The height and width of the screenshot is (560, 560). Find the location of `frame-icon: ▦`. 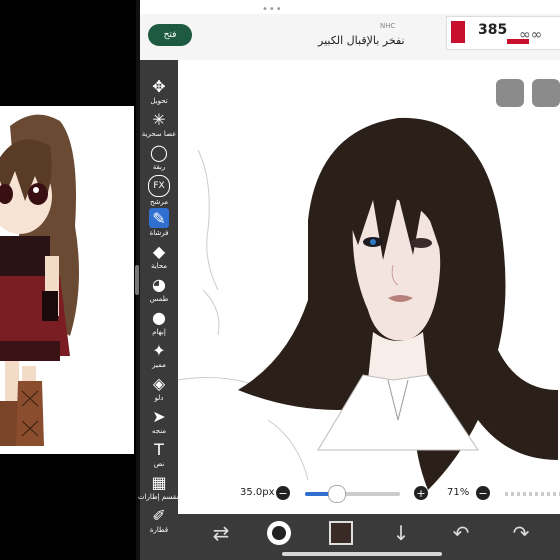

frame-icon: ▦ is located at coordinates (159, 482).